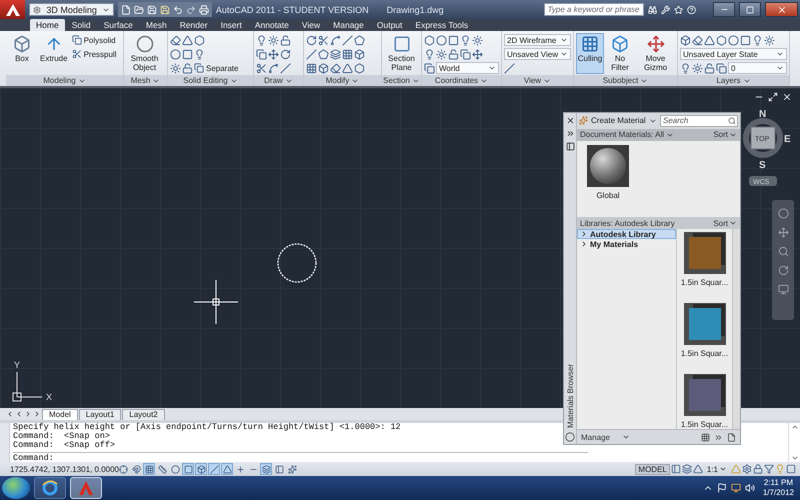 The height and width of the screenshot is (500, 800). What do you see at coordinates (94, 40) in the screenshot?
I see `ribbon-tool: Polysolid` at bounding box center [94, 40].